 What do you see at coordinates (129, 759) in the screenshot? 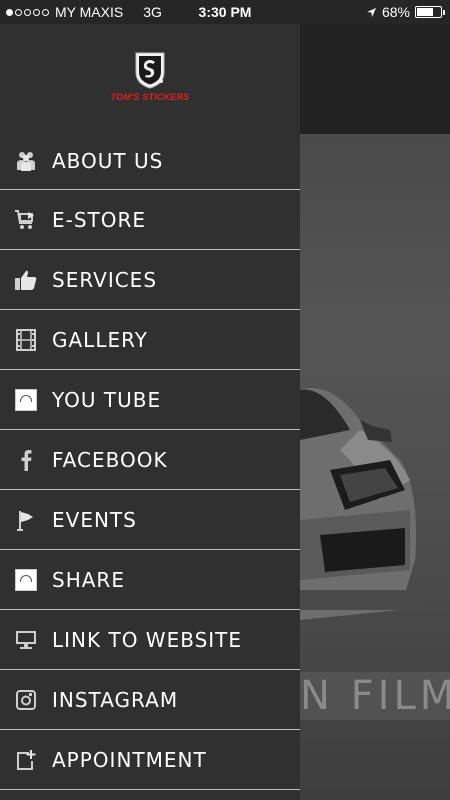
I see `menu-label: APPOINTMENT` at bounding box center [129, 759].